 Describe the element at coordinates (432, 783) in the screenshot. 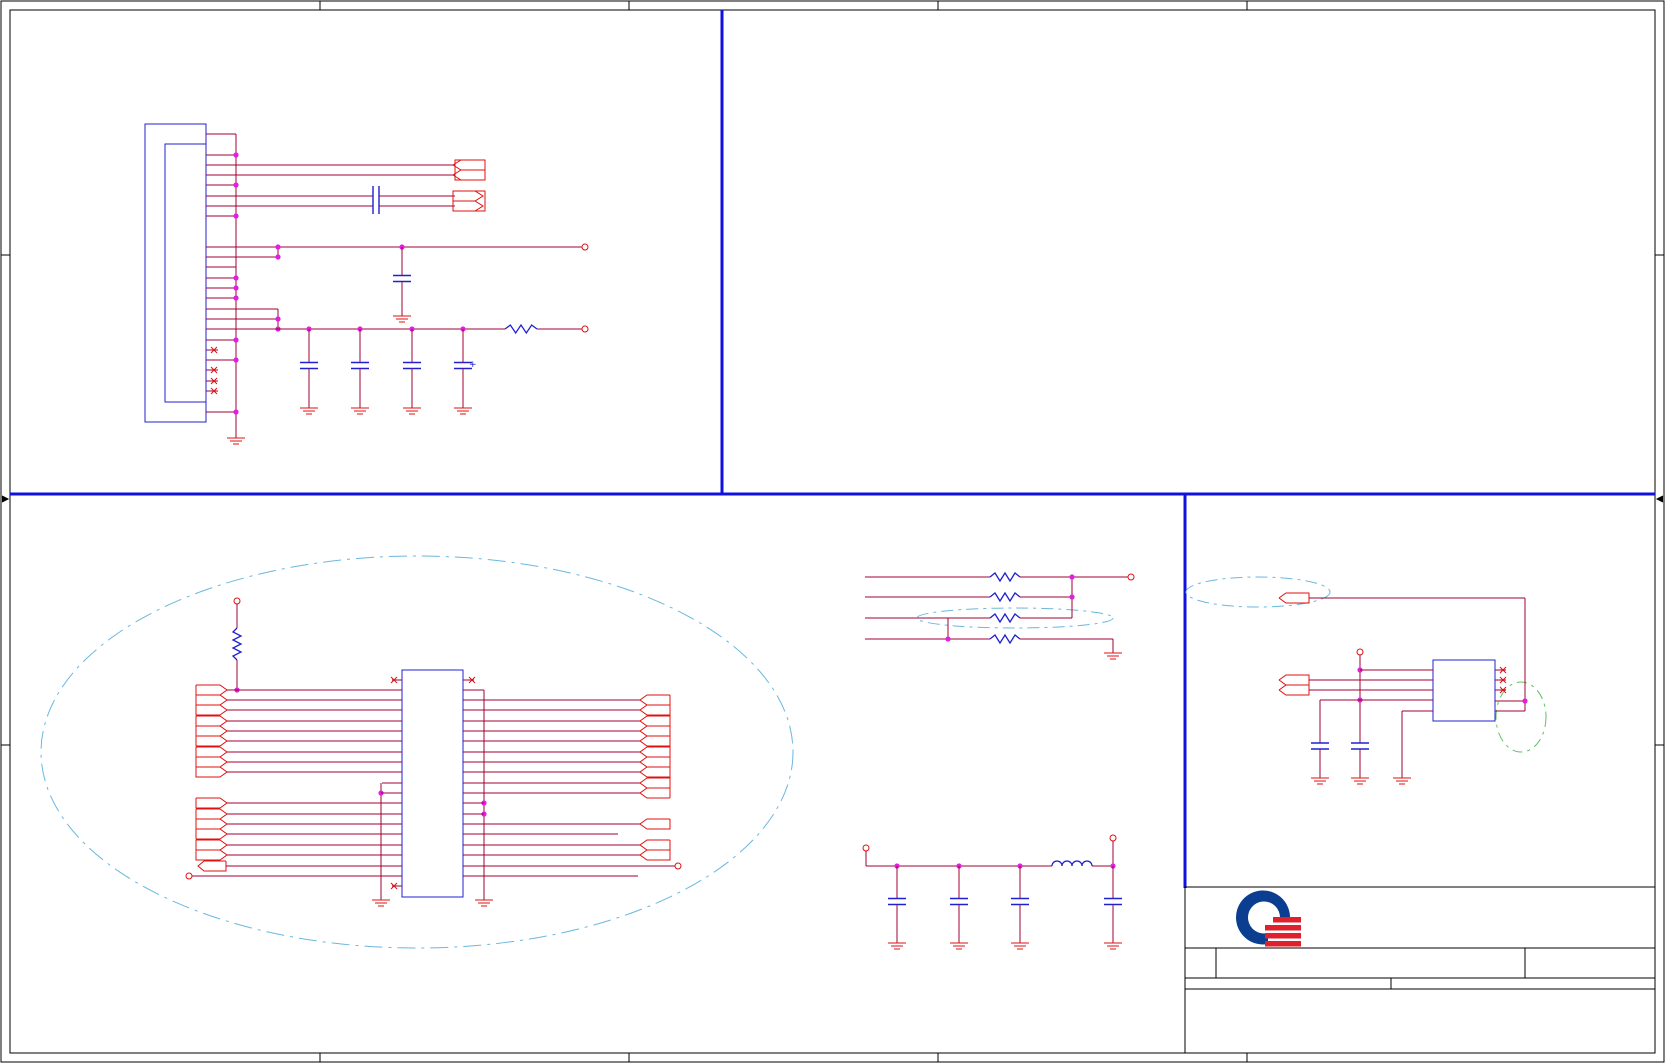

I see `buffer-ic-body` at that location.